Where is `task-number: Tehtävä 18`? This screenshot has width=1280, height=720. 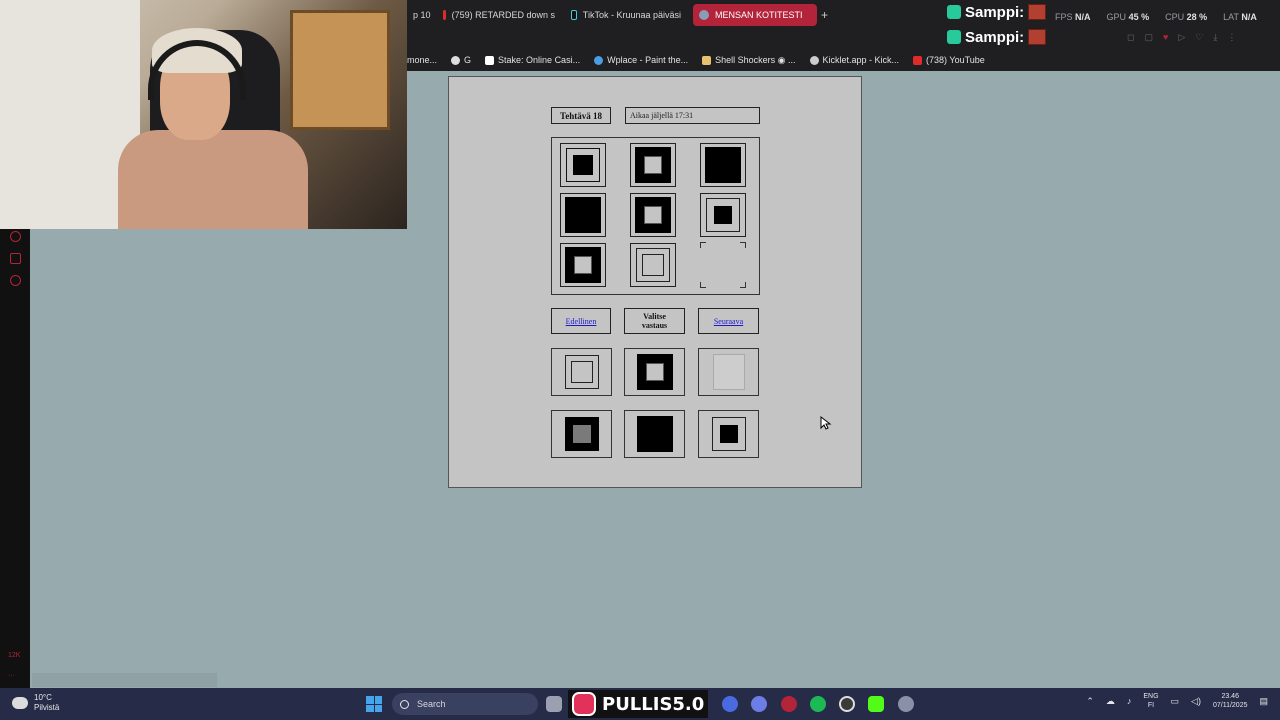
task-number: Tehtävä 18 is located at coordinates (581, 115).